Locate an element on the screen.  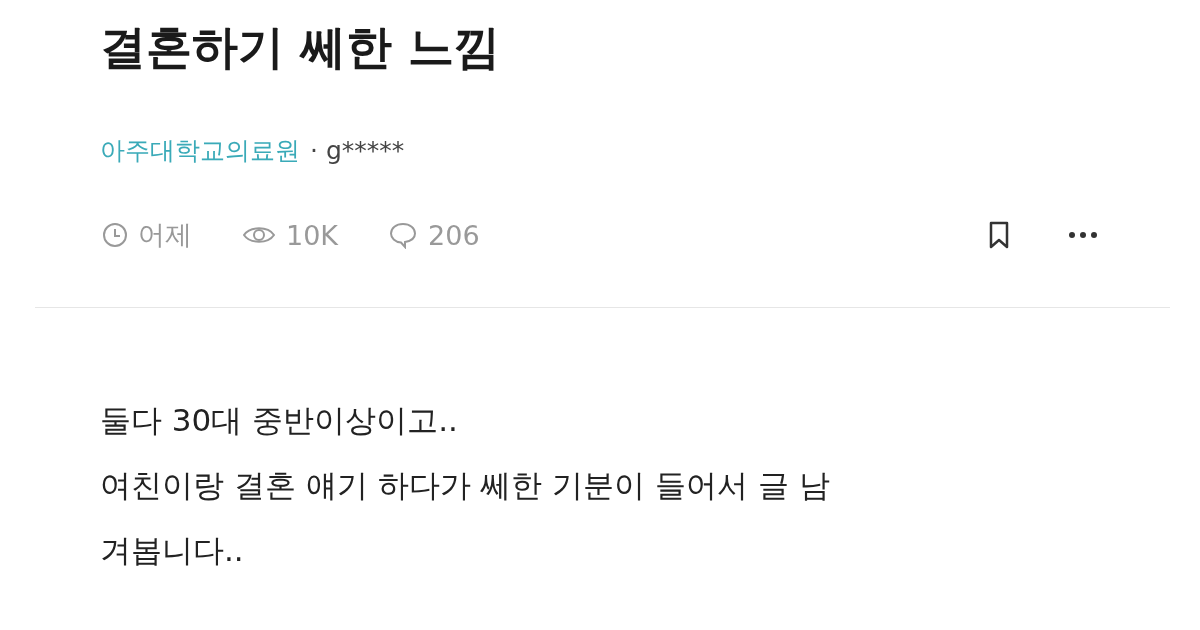
bookmark-icon is located at coordinates (999, 235).